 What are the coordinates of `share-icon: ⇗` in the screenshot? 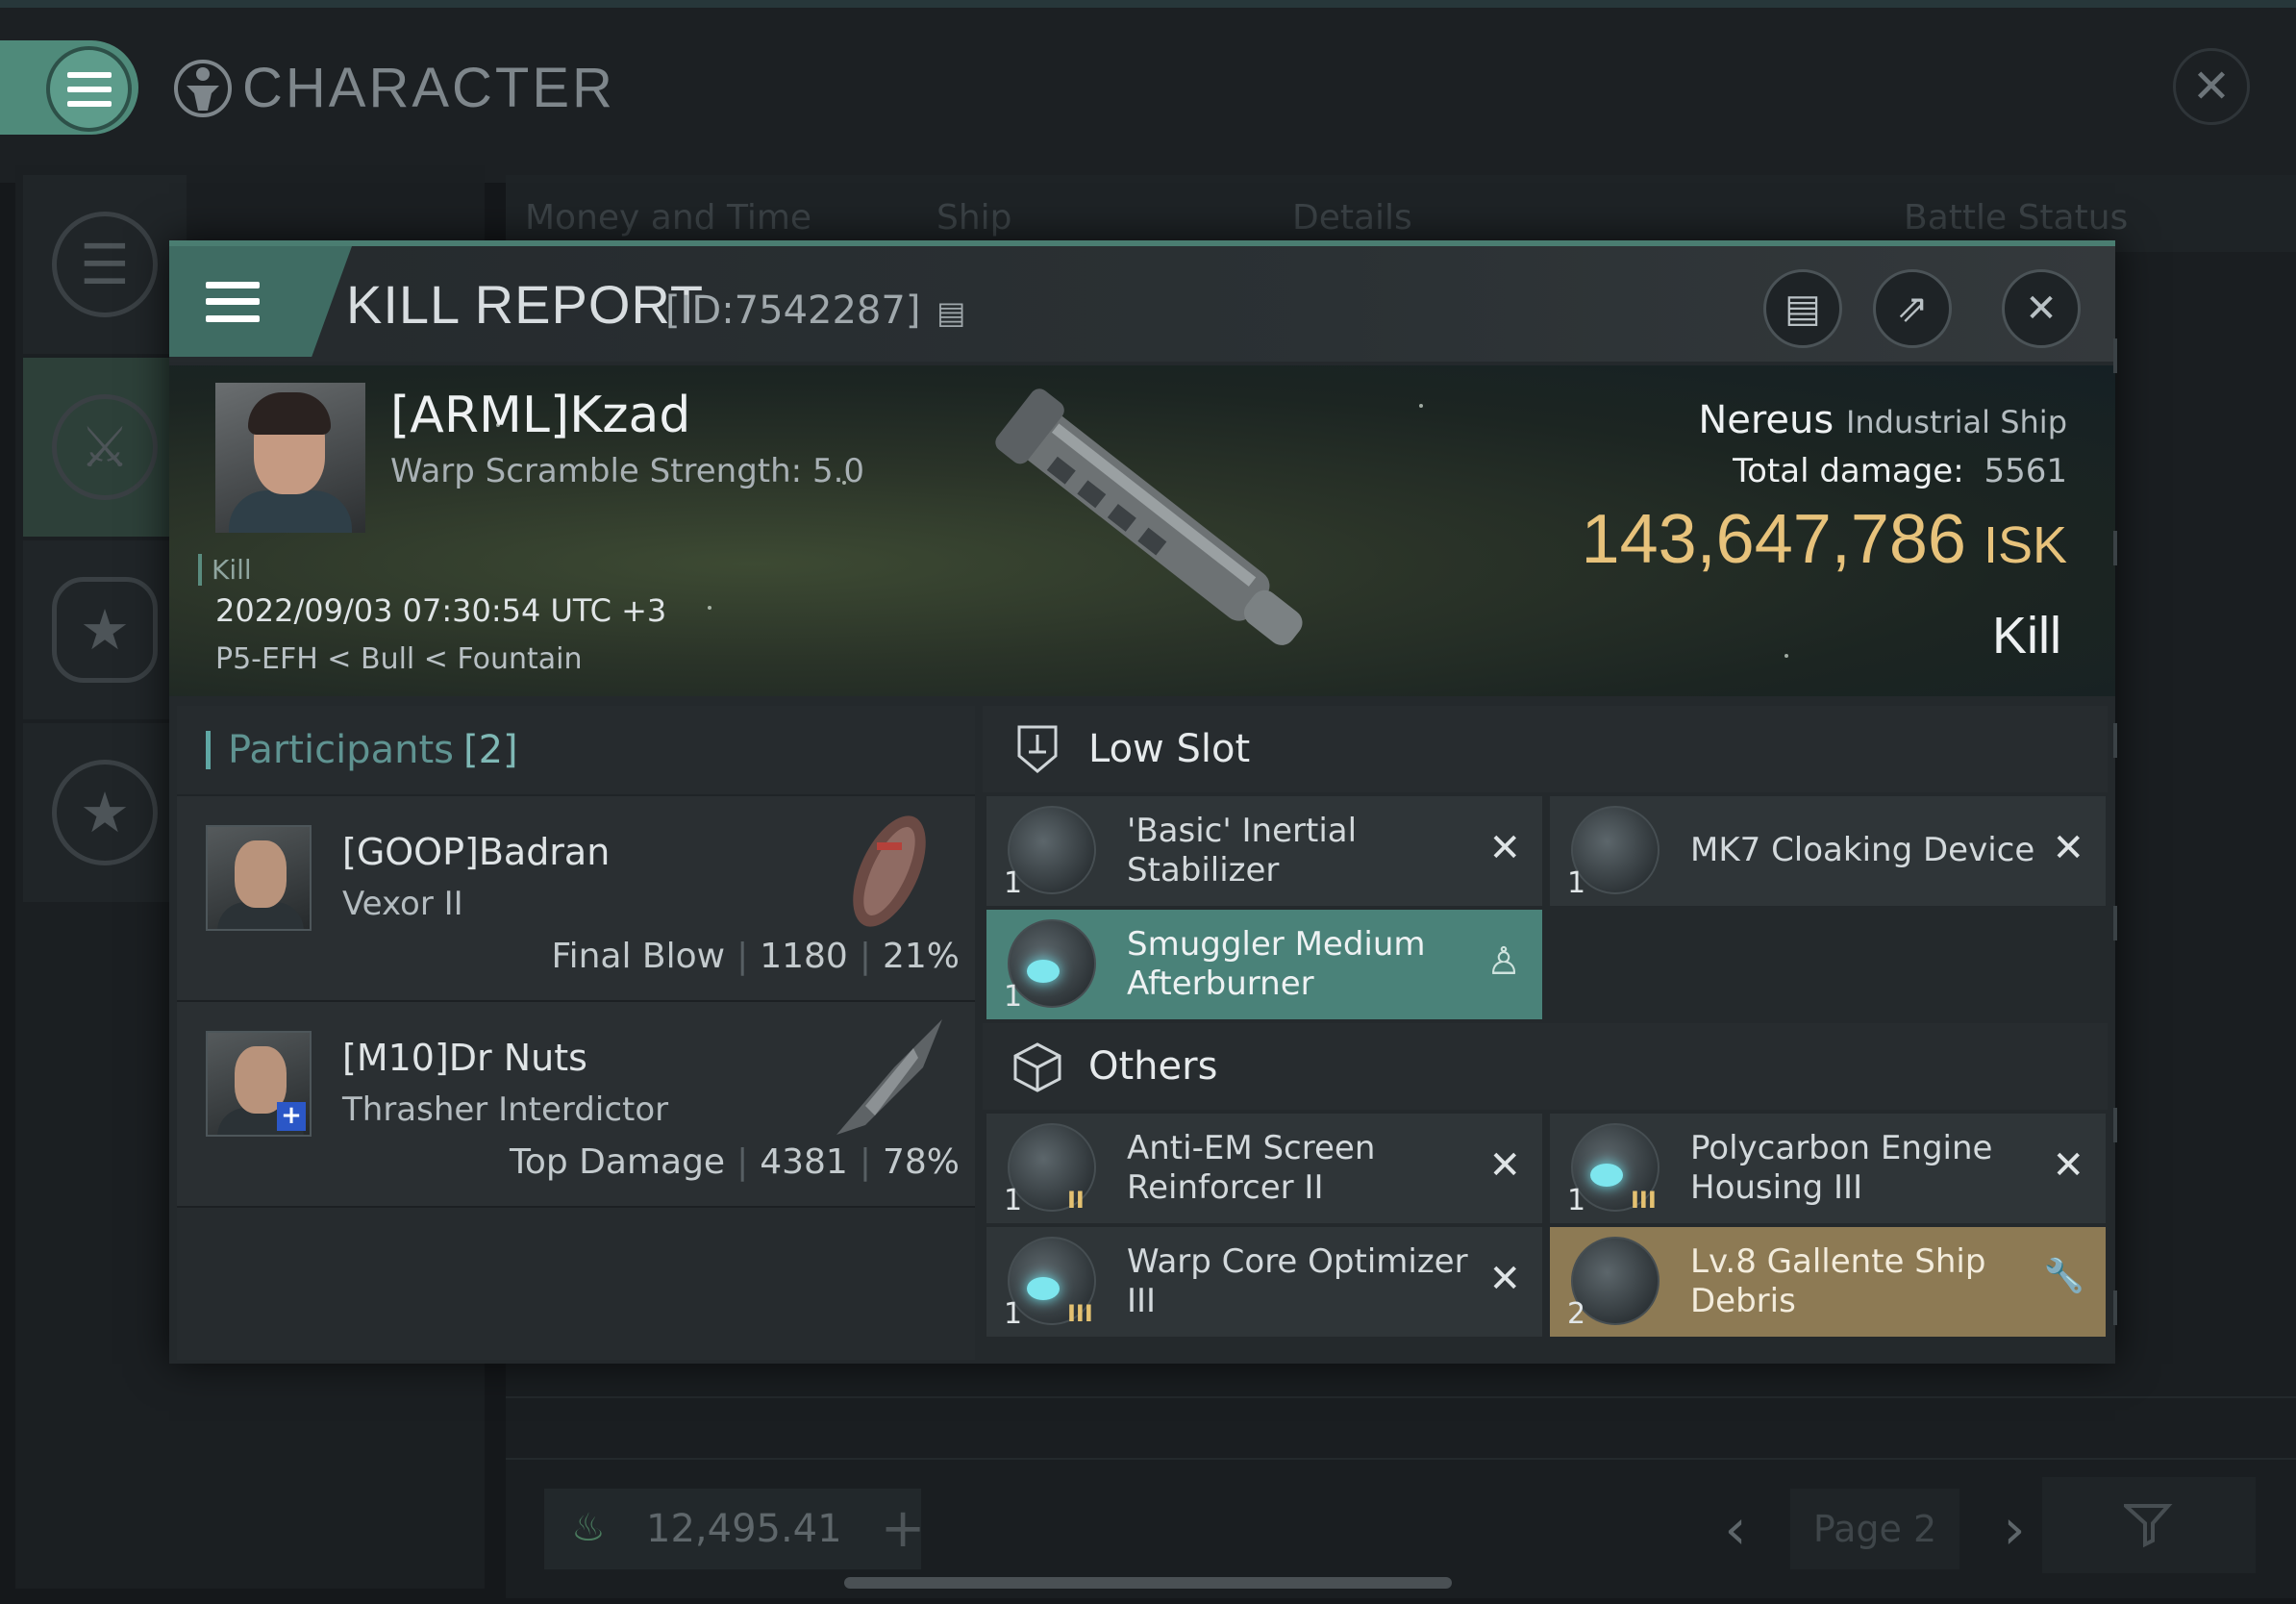 It's located at (1912, 309).